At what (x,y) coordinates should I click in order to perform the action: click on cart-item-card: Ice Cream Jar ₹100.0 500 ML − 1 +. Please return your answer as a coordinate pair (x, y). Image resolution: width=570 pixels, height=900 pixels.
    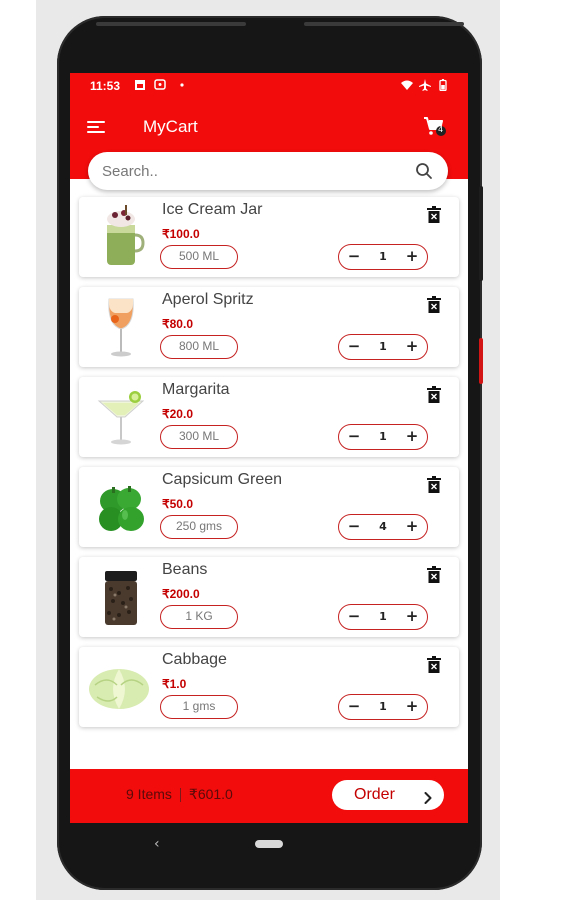
    Looking at the image, I should click on (269, 237).